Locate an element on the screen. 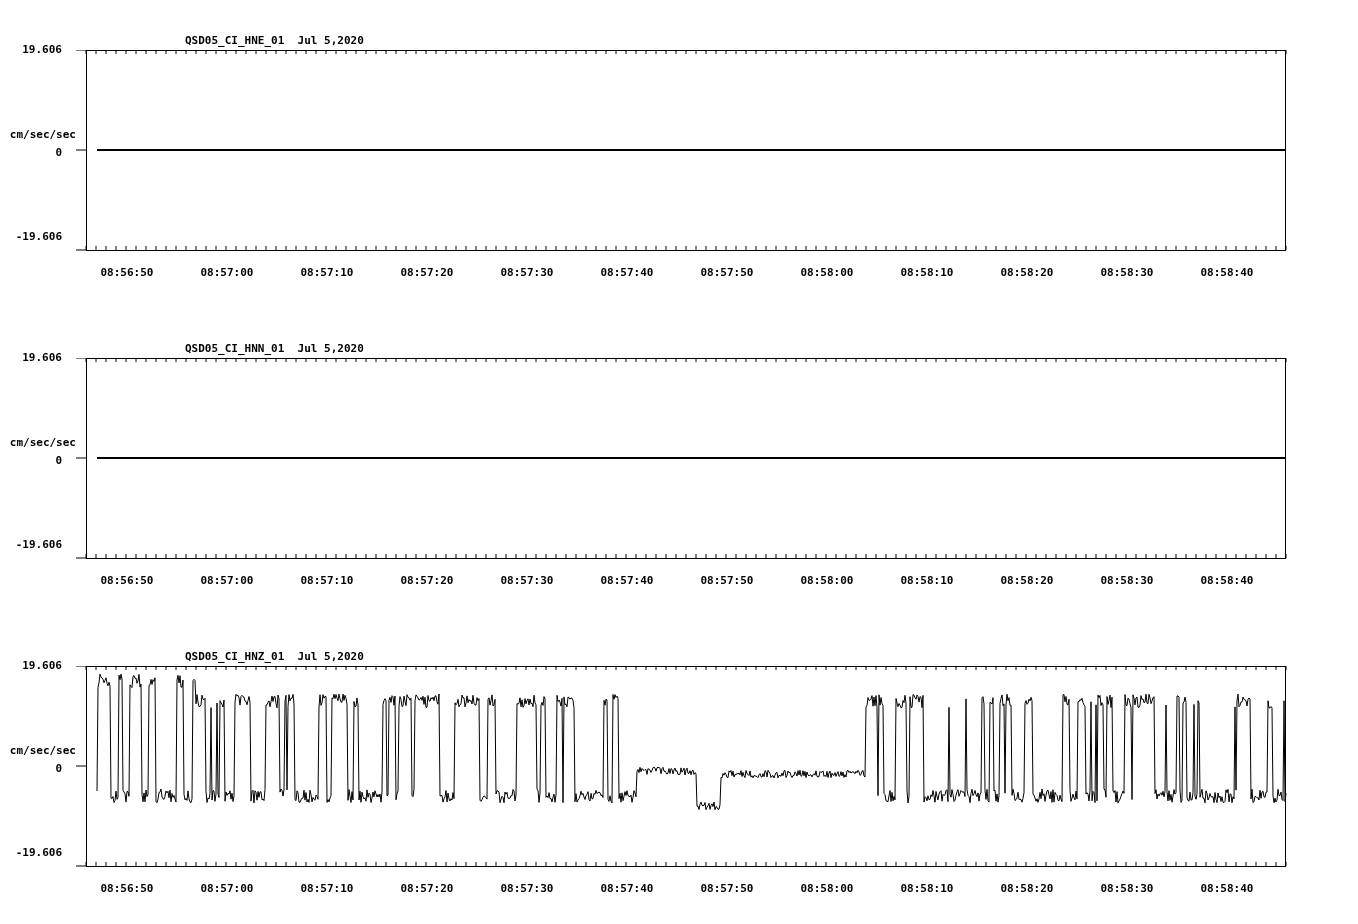 The height and width of the screenshot is (924, 1358). plot-title: QSD05_CI_HNZ_01 Jul 5,2020 is located at coordinates (275, 657).